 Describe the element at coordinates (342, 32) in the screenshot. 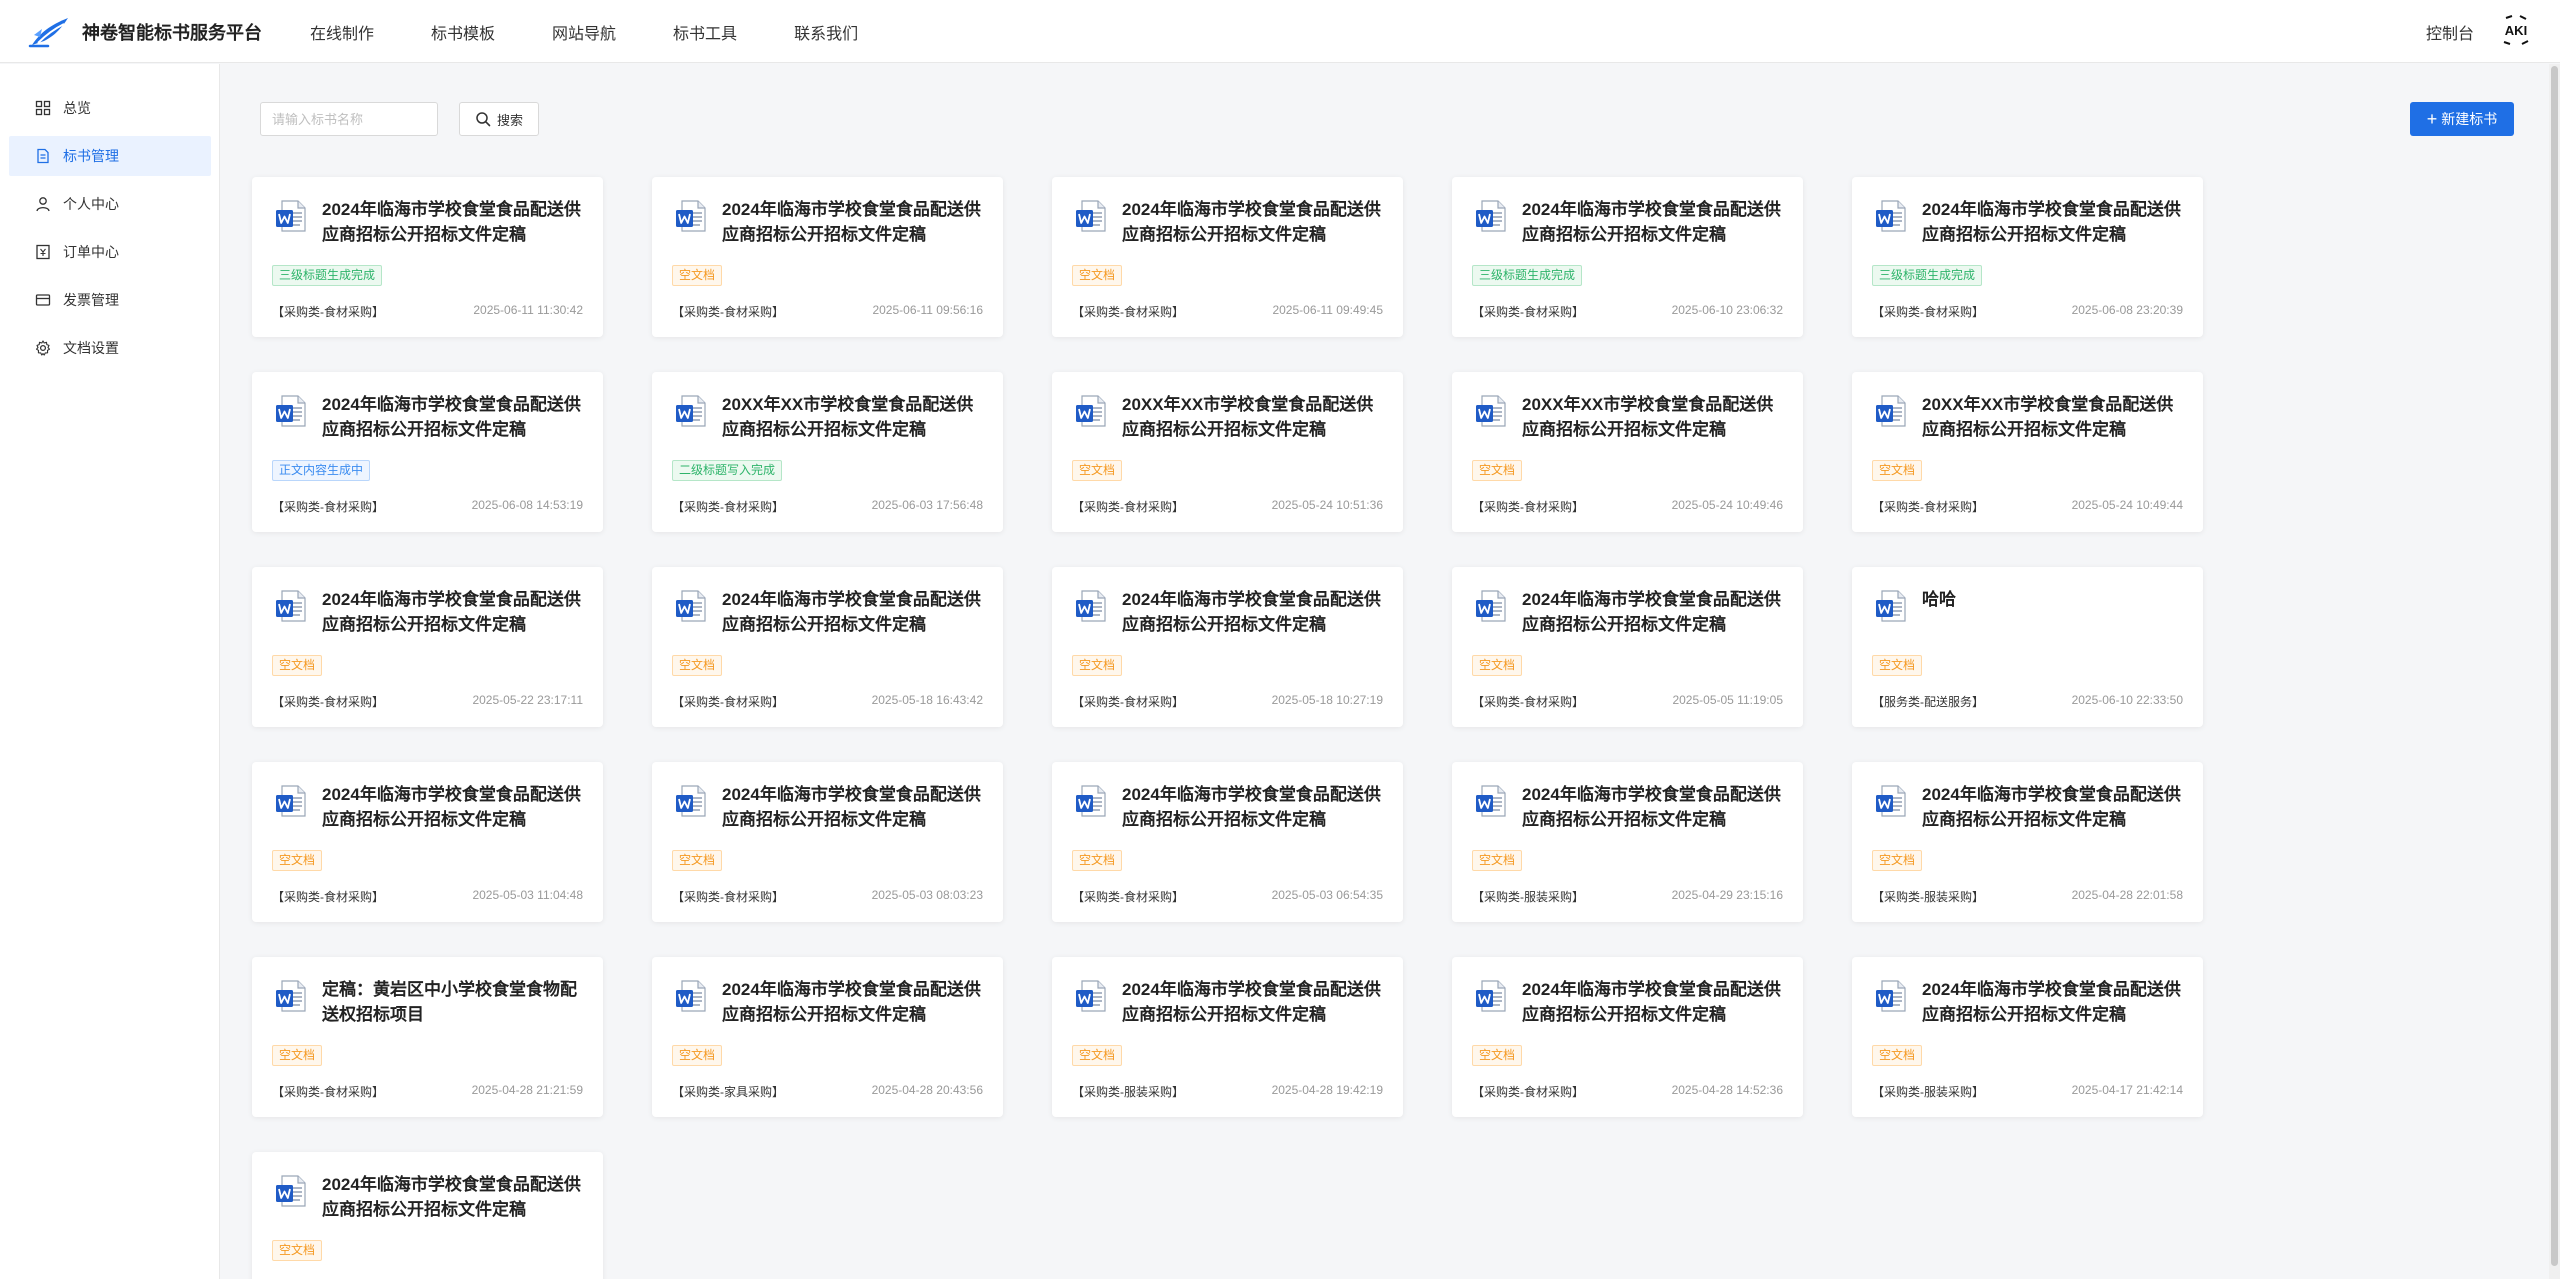

I see `nav-online-make: 在线制作` at that location.